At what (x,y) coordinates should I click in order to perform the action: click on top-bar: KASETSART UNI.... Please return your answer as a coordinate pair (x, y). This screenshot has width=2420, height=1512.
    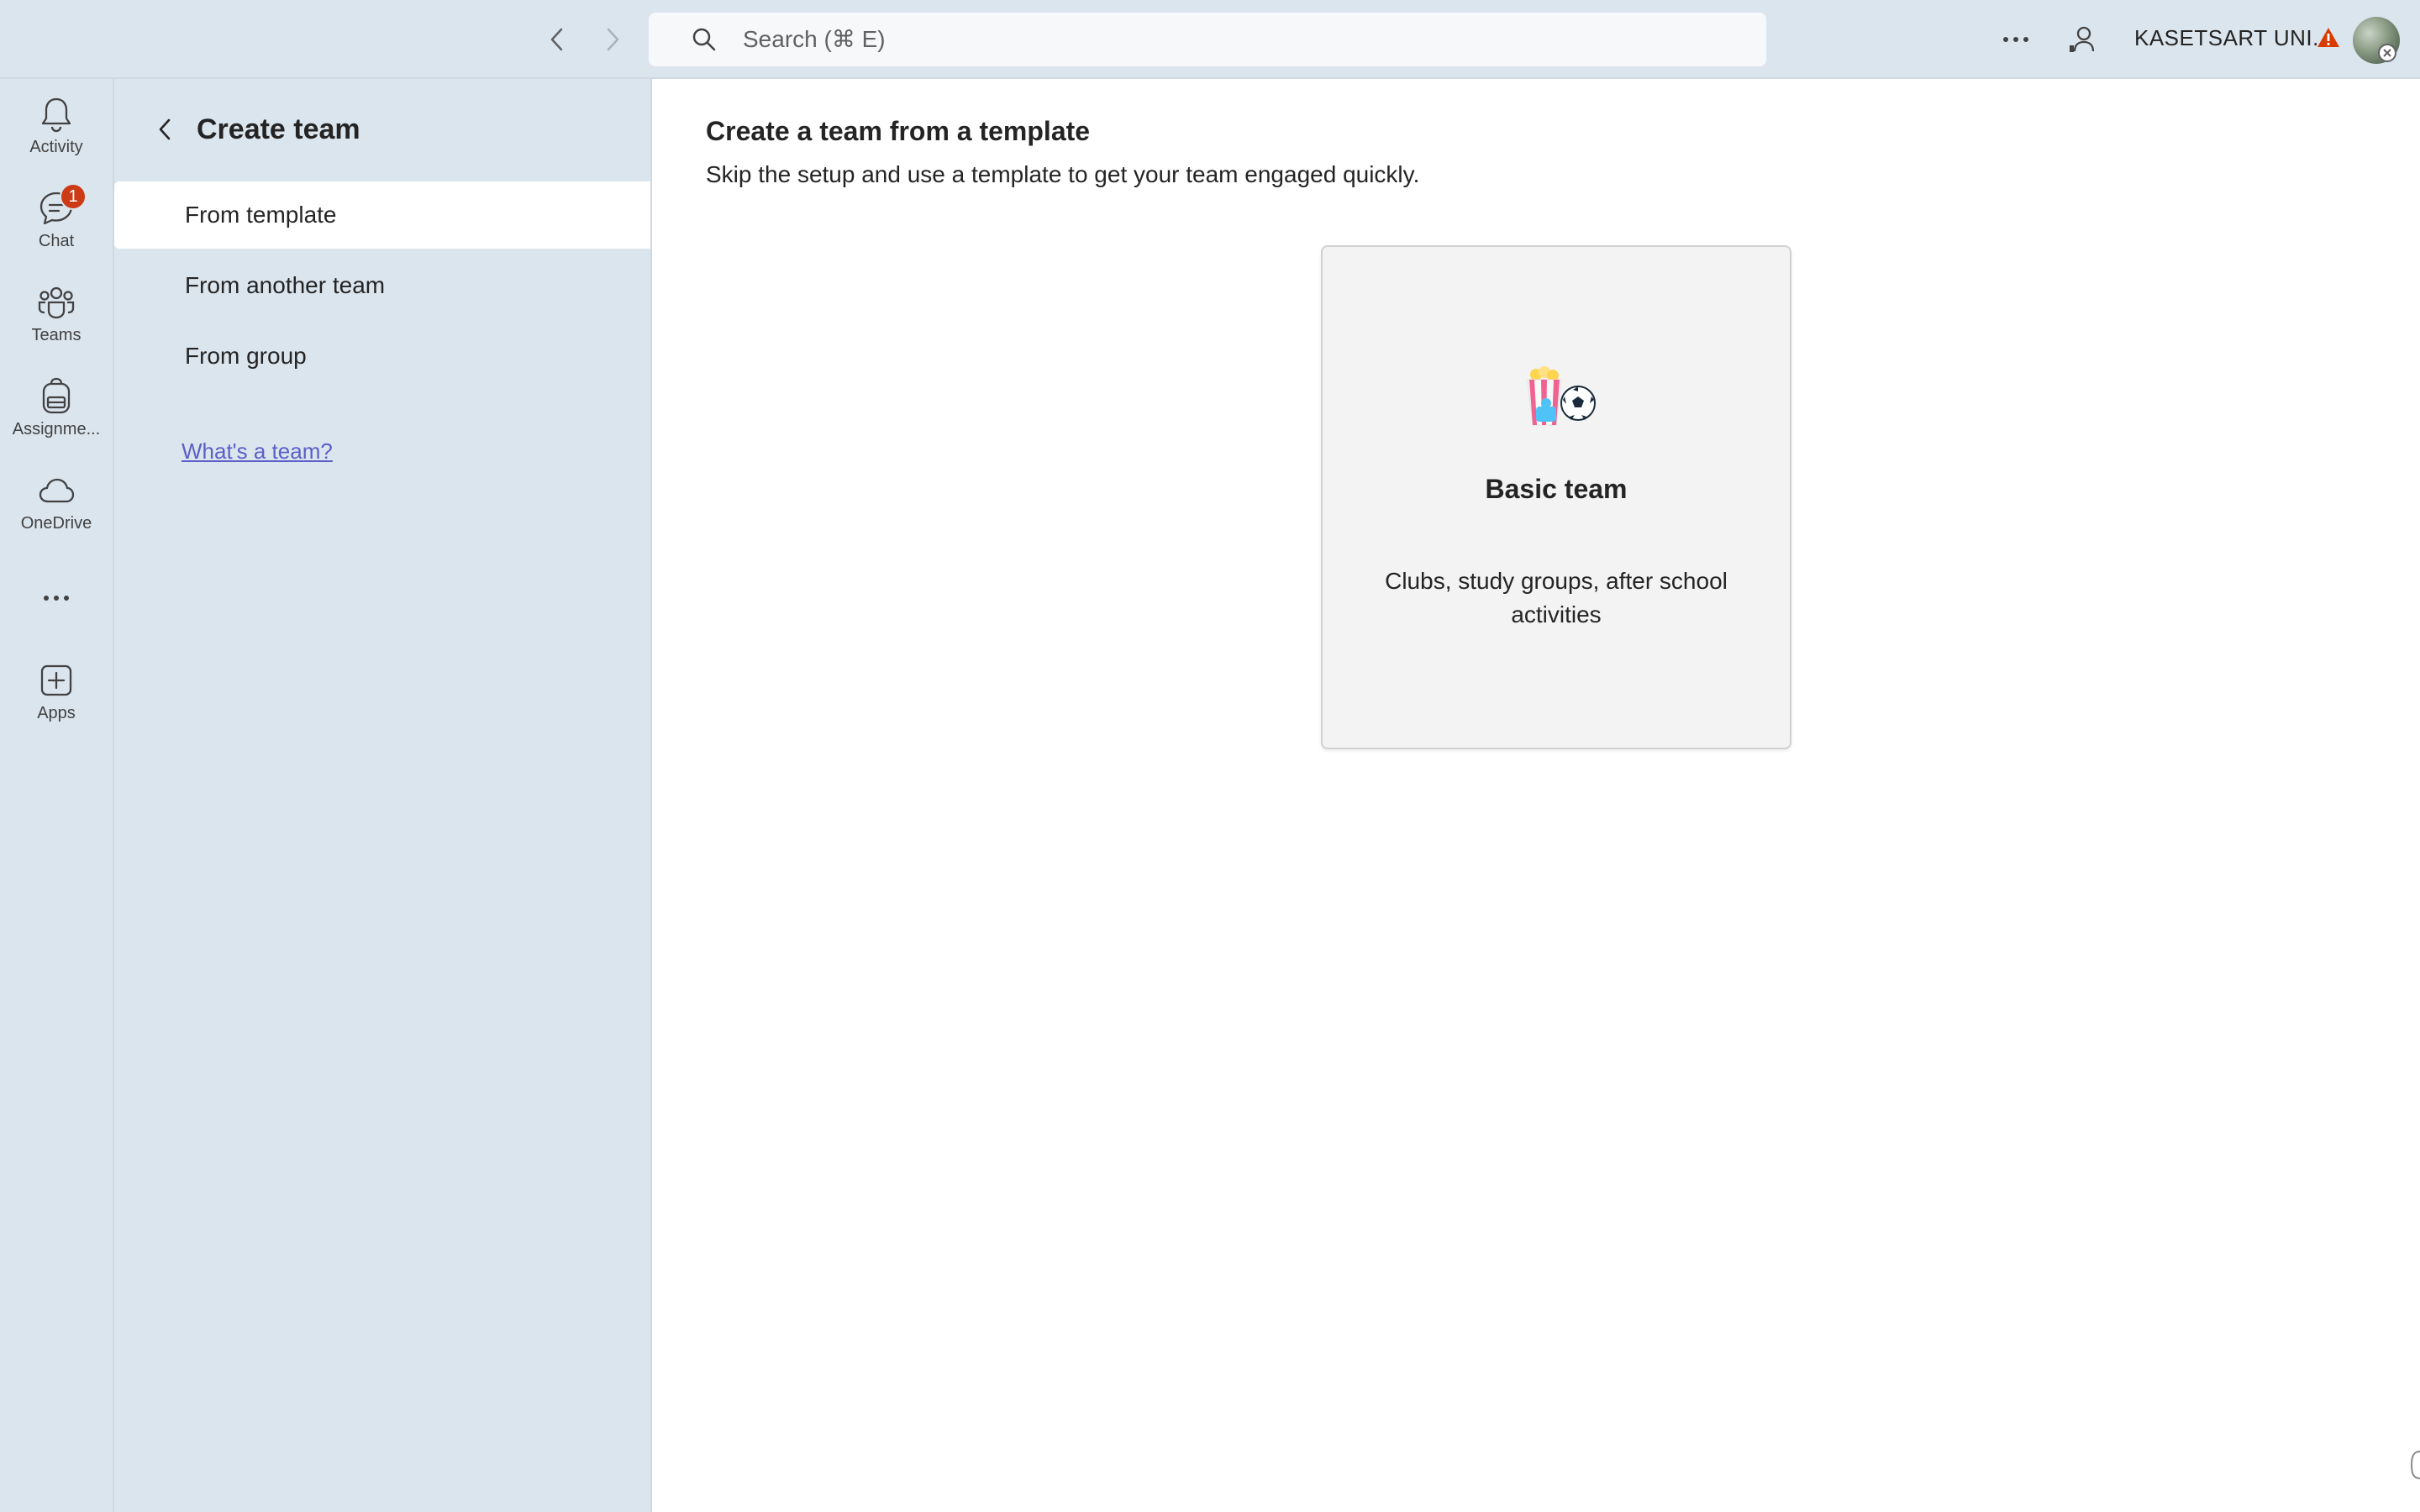
    Looking at the image, I should click on (1210, 39).